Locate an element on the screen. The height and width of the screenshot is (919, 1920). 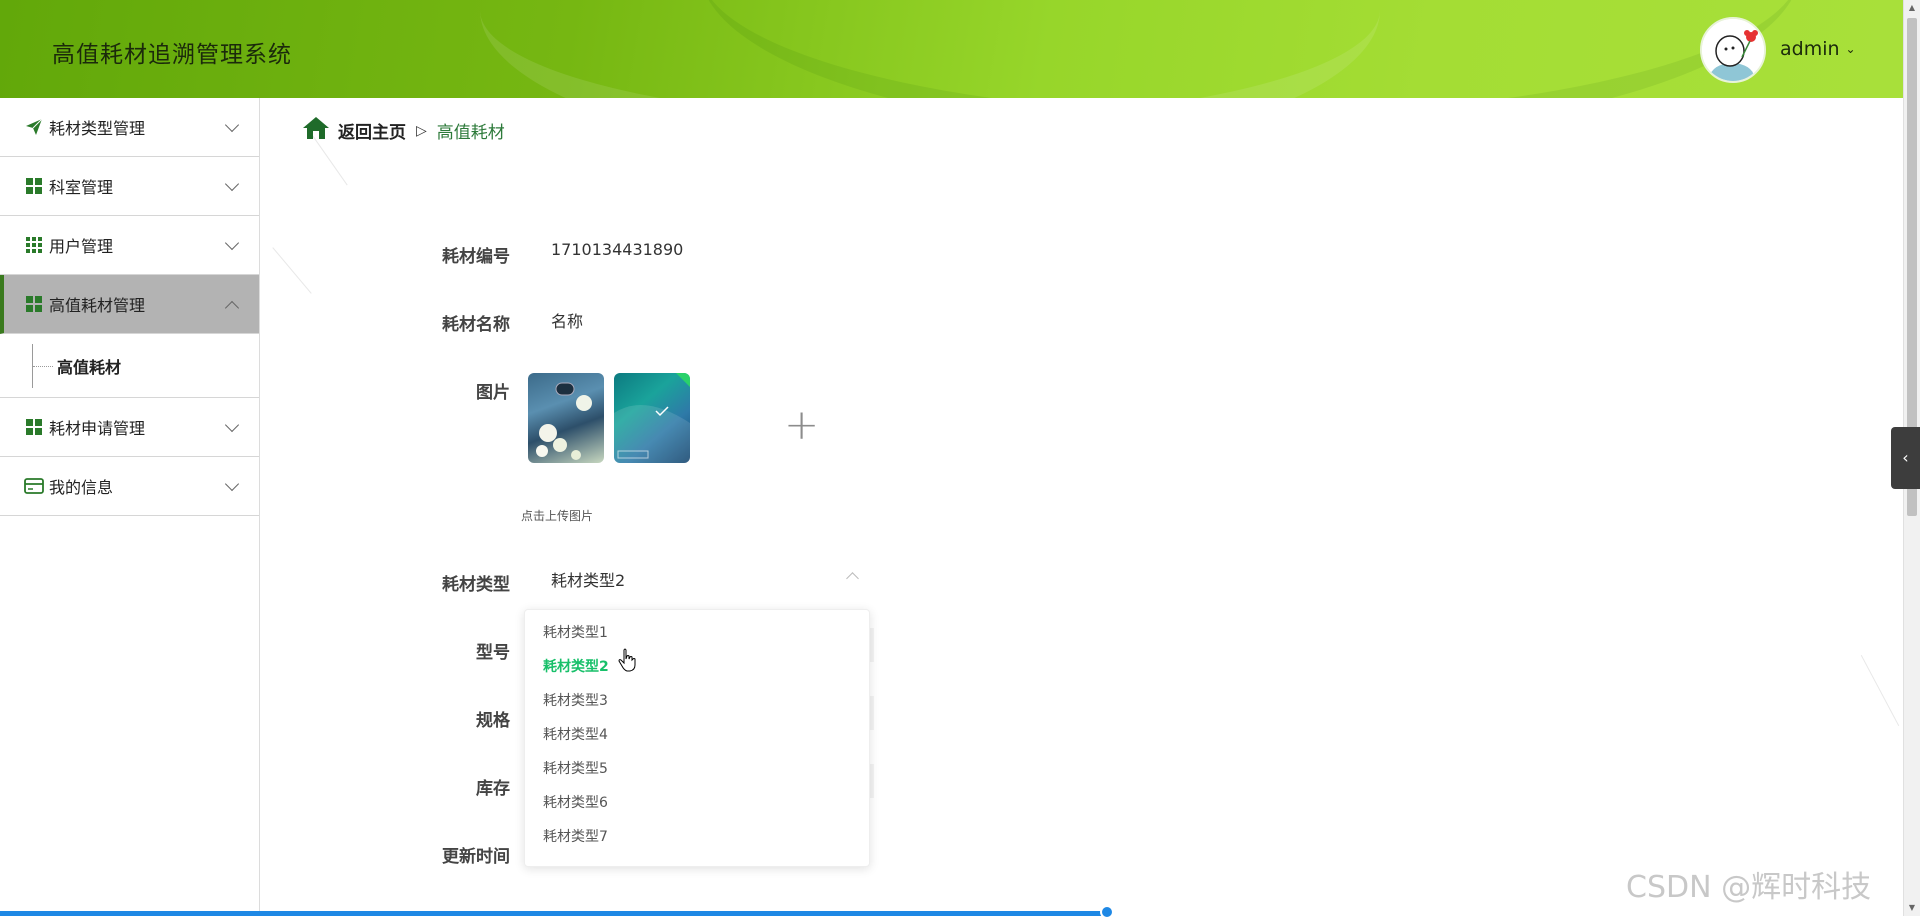
avatar is located at coordinates (1733, 50).